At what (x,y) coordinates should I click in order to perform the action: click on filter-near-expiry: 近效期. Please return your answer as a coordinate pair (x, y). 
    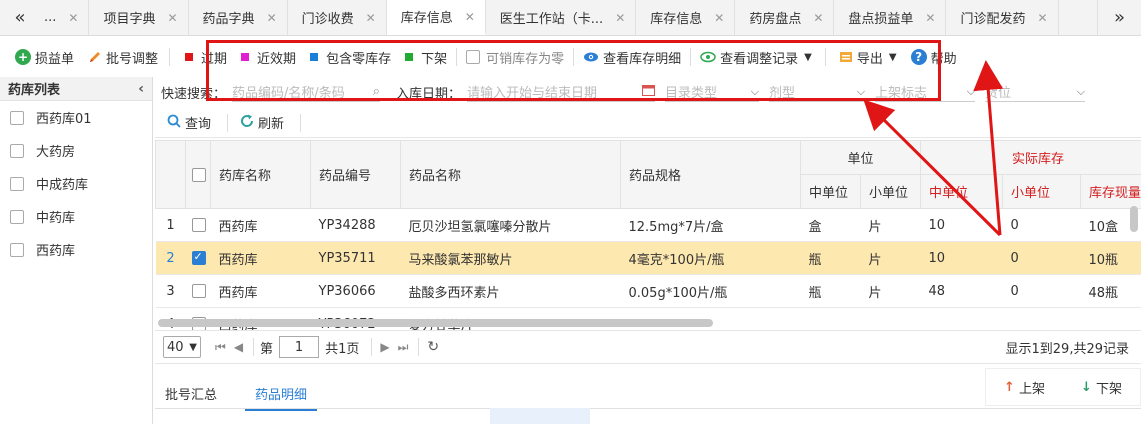
    Looking at the image, I should click on (268, 57).